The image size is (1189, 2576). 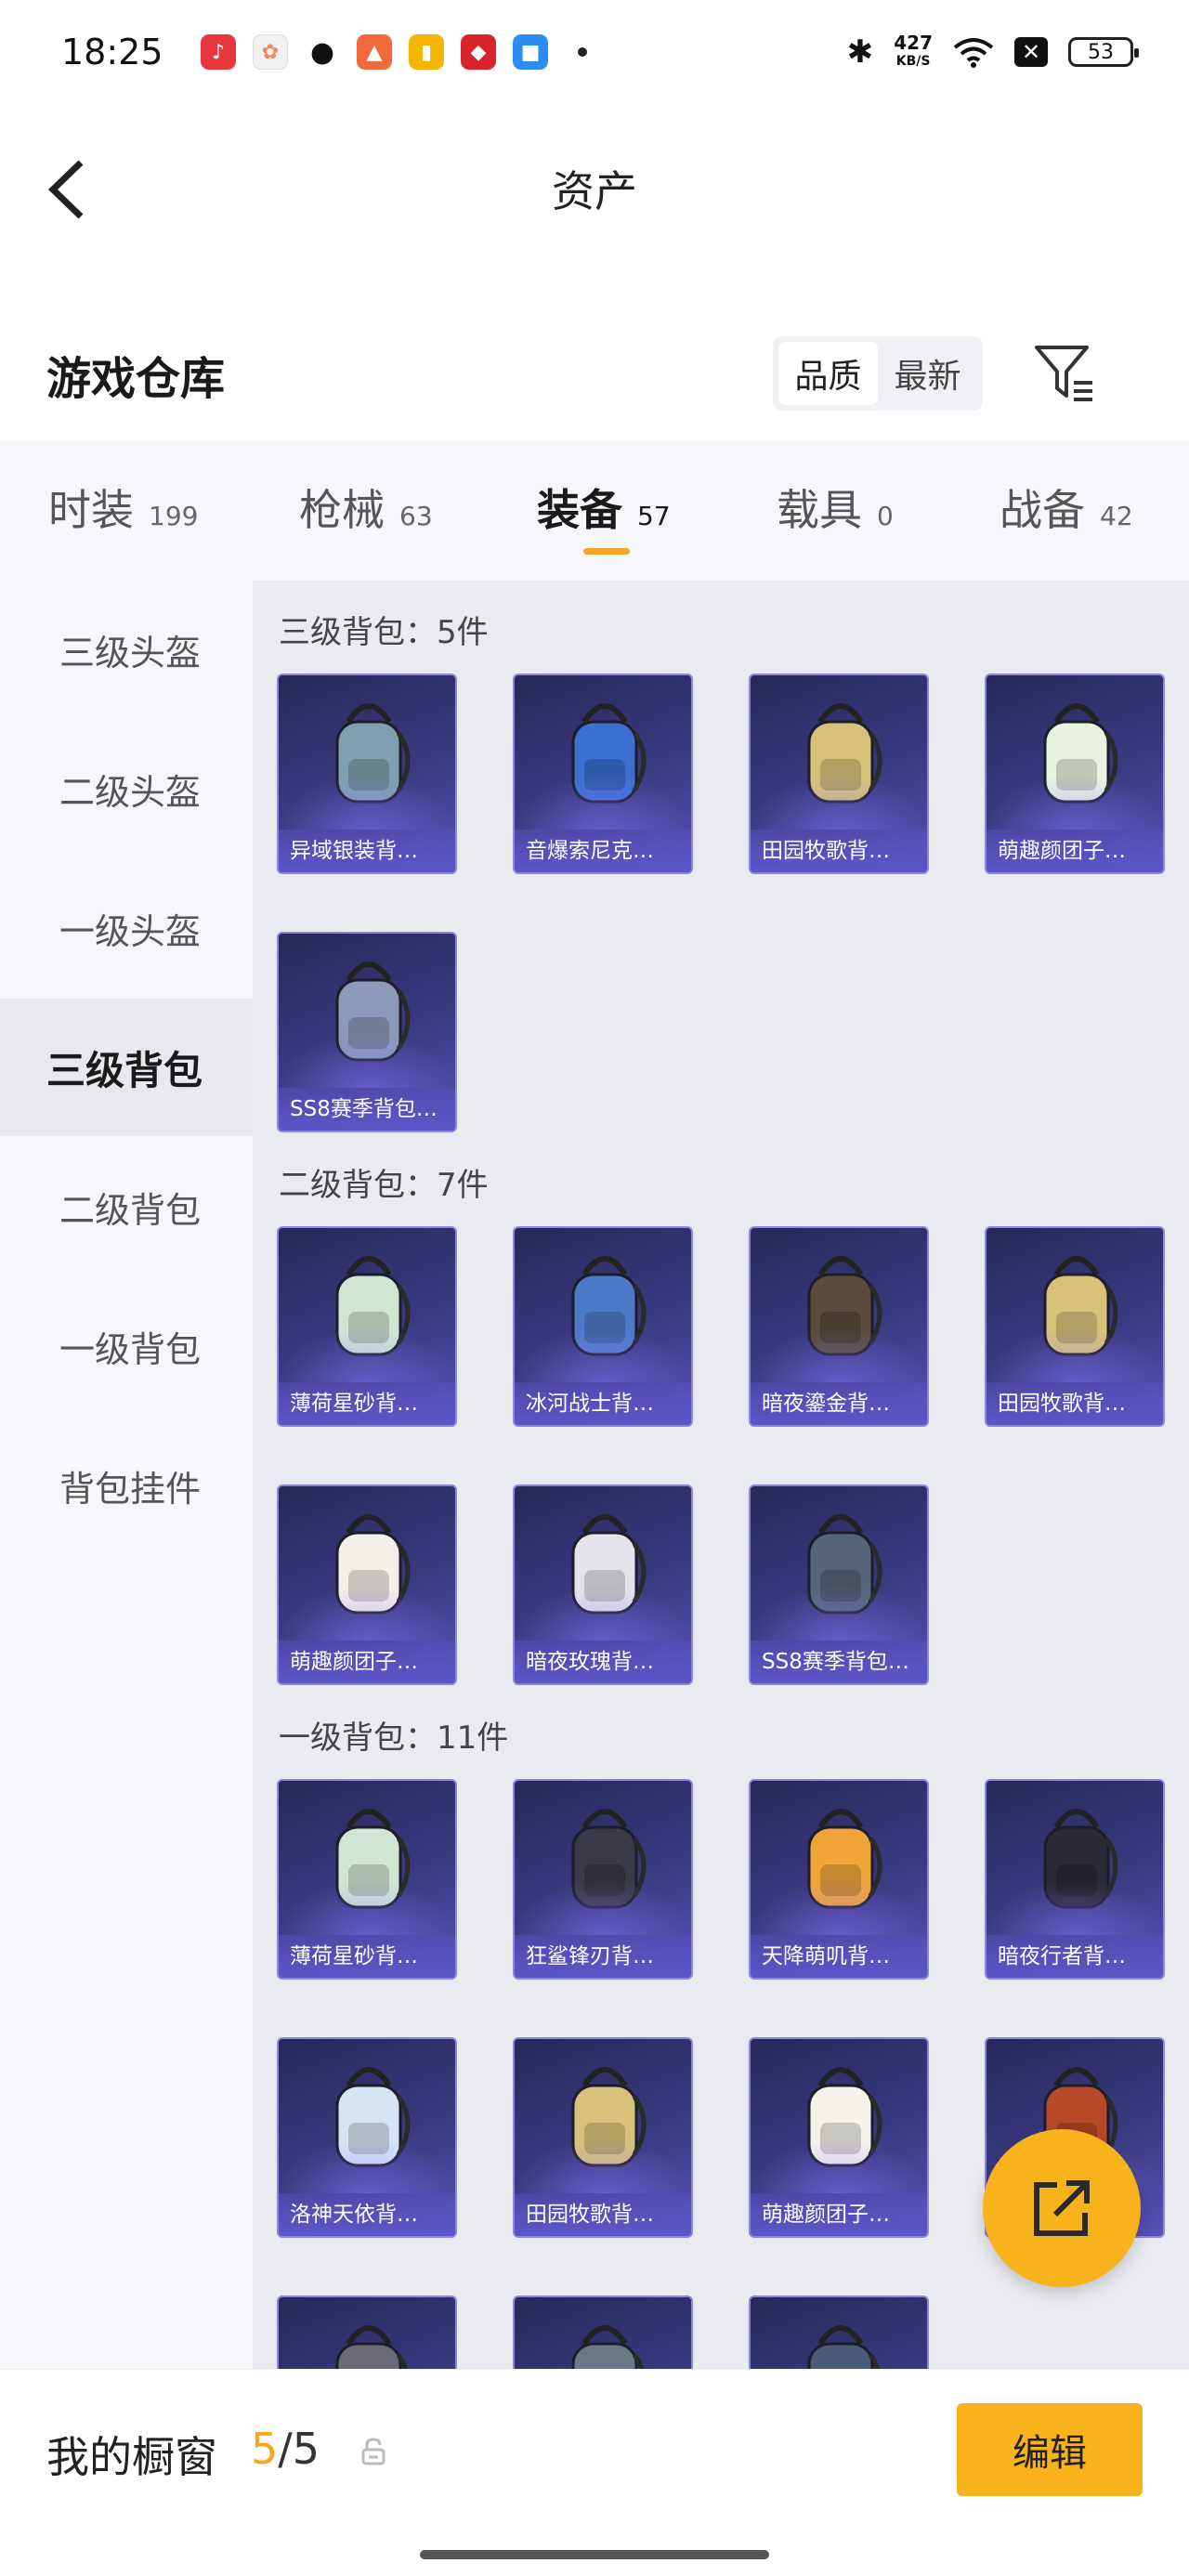 What do you see at coordinates (126, 650) in the screenshot?
I see `sidebar-item-helmet-3: 三级头盔` at bounding box center [126, 650].